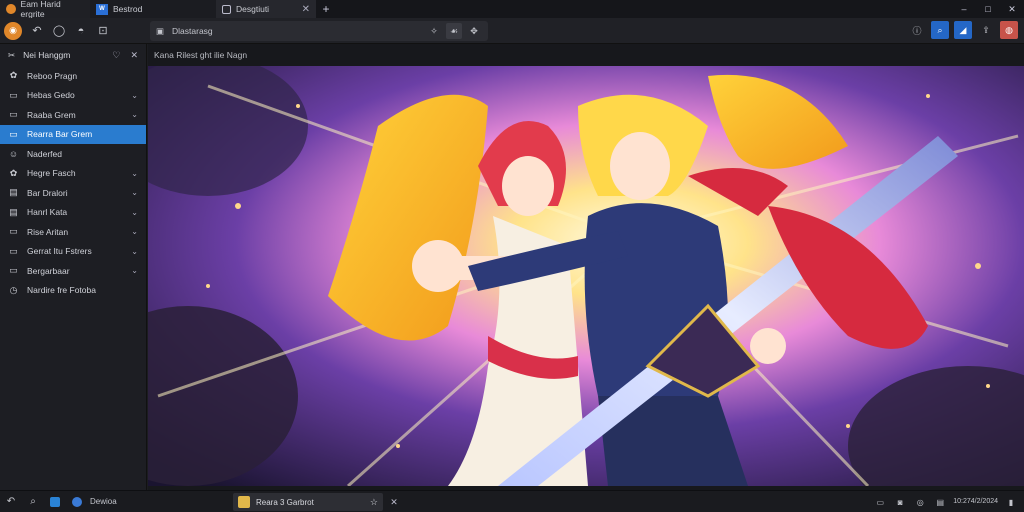 This screenshot has width=1024, height=512. What do you see at coordinates (103, 501) in the screenshot?
I see `taskbar-app-label: Dewioa` at bounding box center [103, 501].